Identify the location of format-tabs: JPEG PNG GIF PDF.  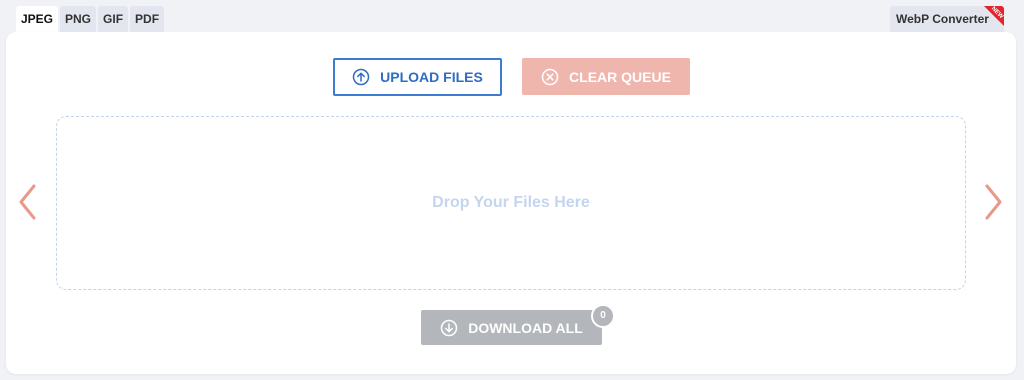
(90, 19).